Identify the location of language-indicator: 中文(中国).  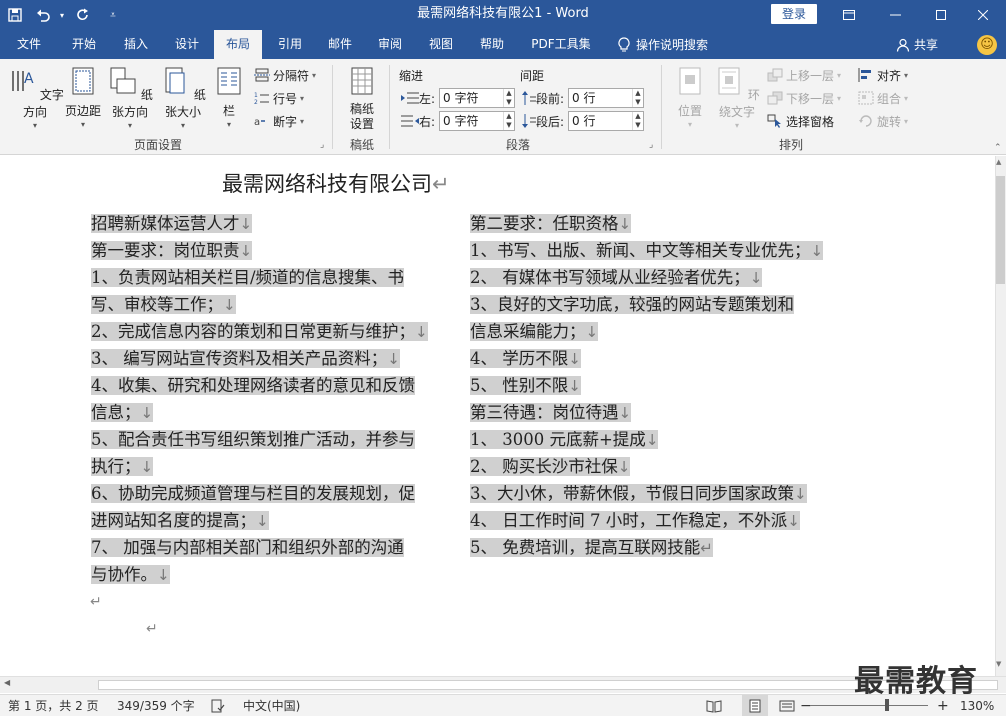
(271, 705).